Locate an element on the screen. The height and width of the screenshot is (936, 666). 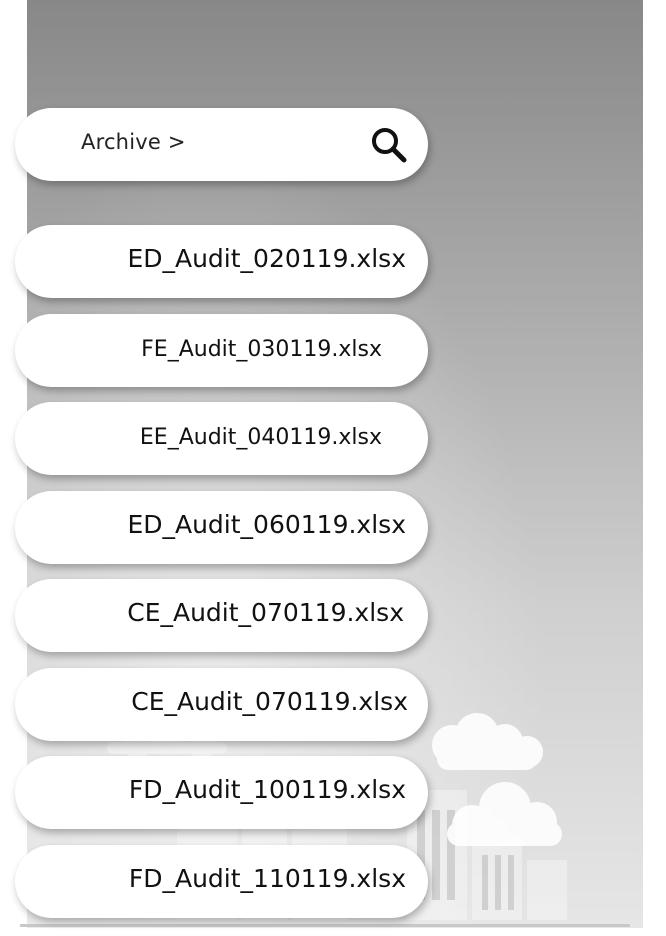
breadcrumb: Archive > is located at coordinates (133, 142).